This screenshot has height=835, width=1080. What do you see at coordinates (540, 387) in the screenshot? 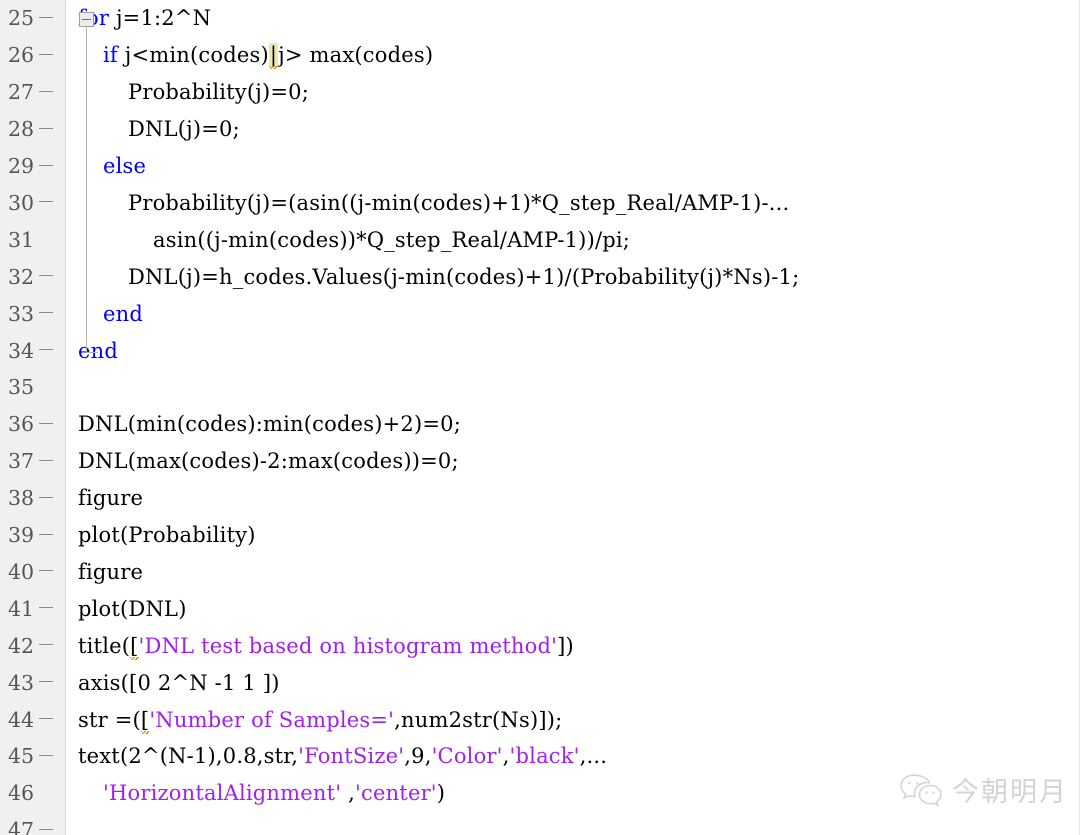
I see `code-line: 35` at bounding box center [540, 387].